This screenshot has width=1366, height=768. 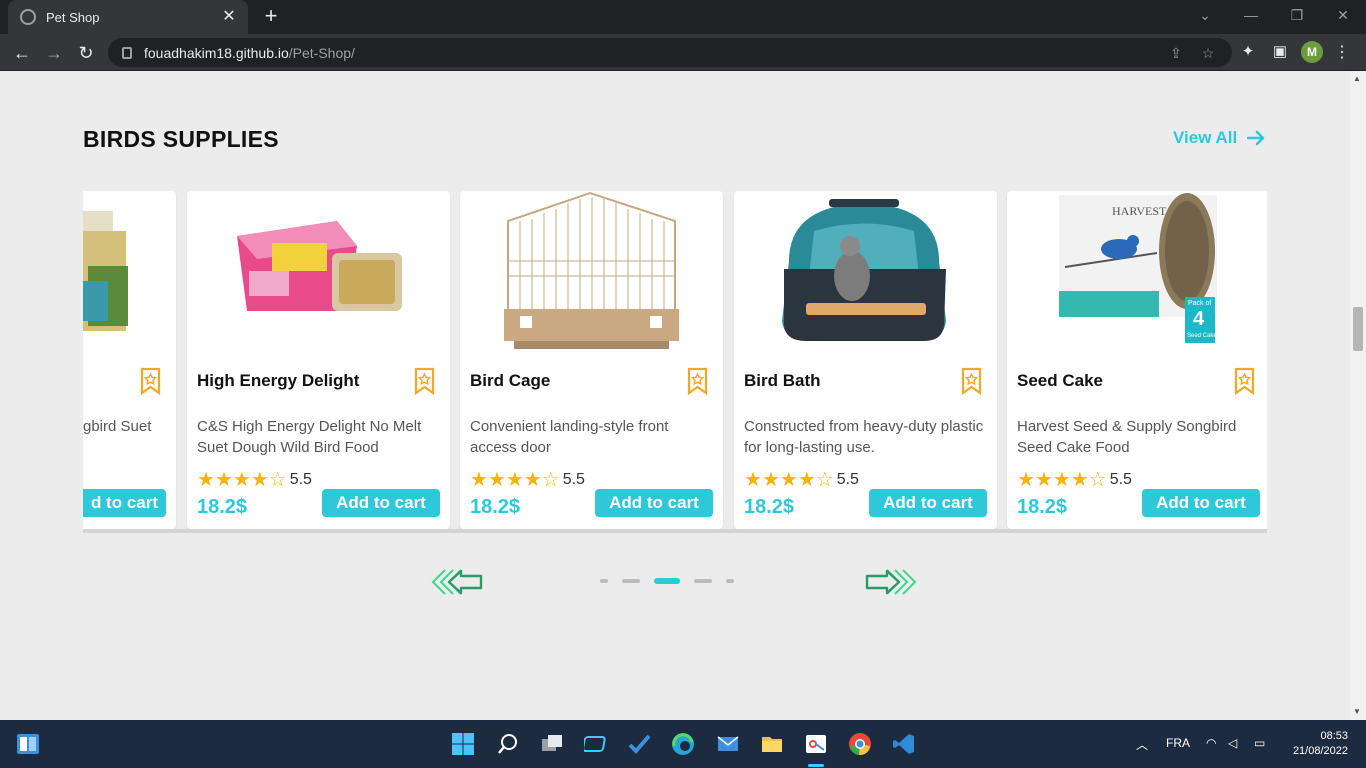 What do you see at coordinates (278, 380) in the screenshot?
I see `product-name: High Energy Delight` at bounding box center [278, 380].